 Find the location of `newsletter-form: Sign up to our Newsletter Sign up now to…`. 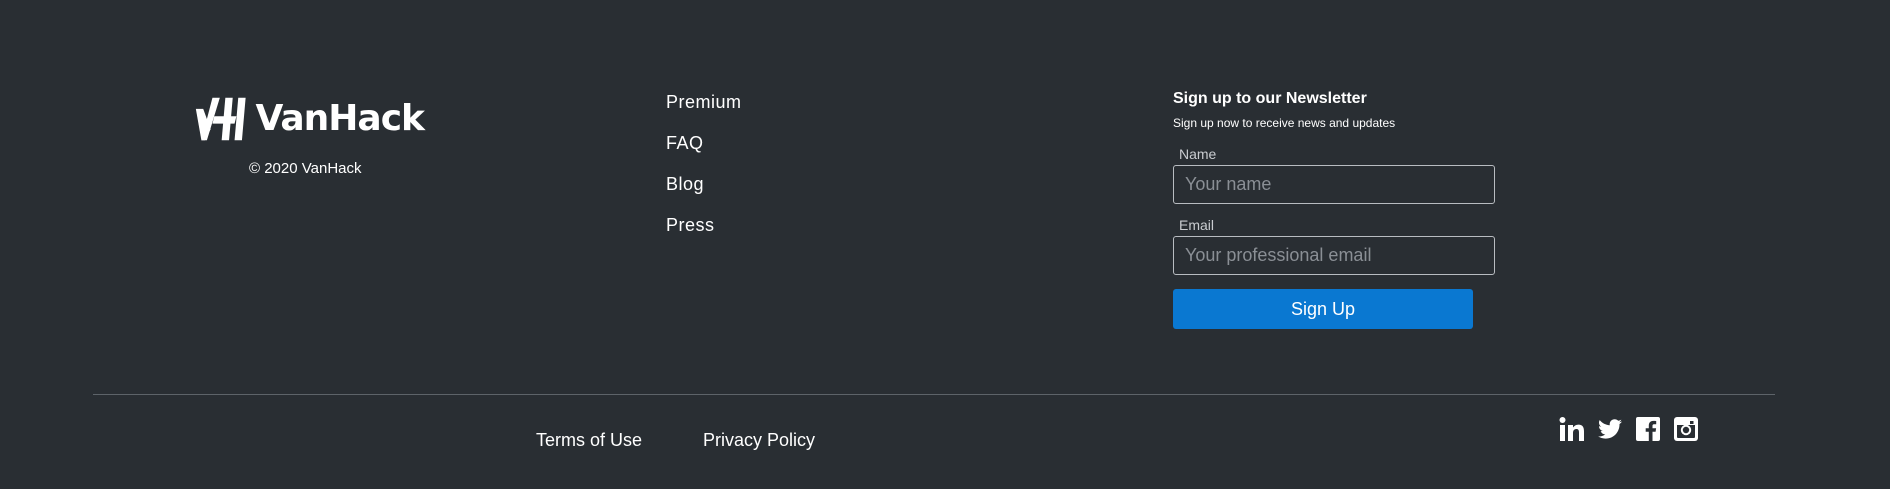

newsletter-form: Sign up to our Newsletter Sign up now to… is located at coordinates (1334, 208).